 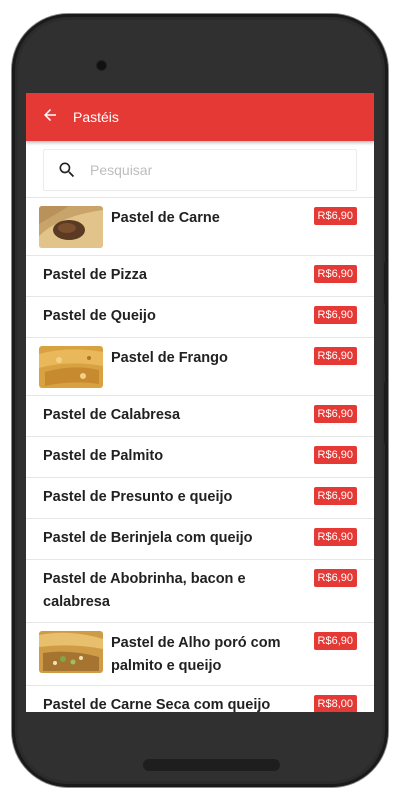 I want to click on power-button, so click(x=386, y=413).